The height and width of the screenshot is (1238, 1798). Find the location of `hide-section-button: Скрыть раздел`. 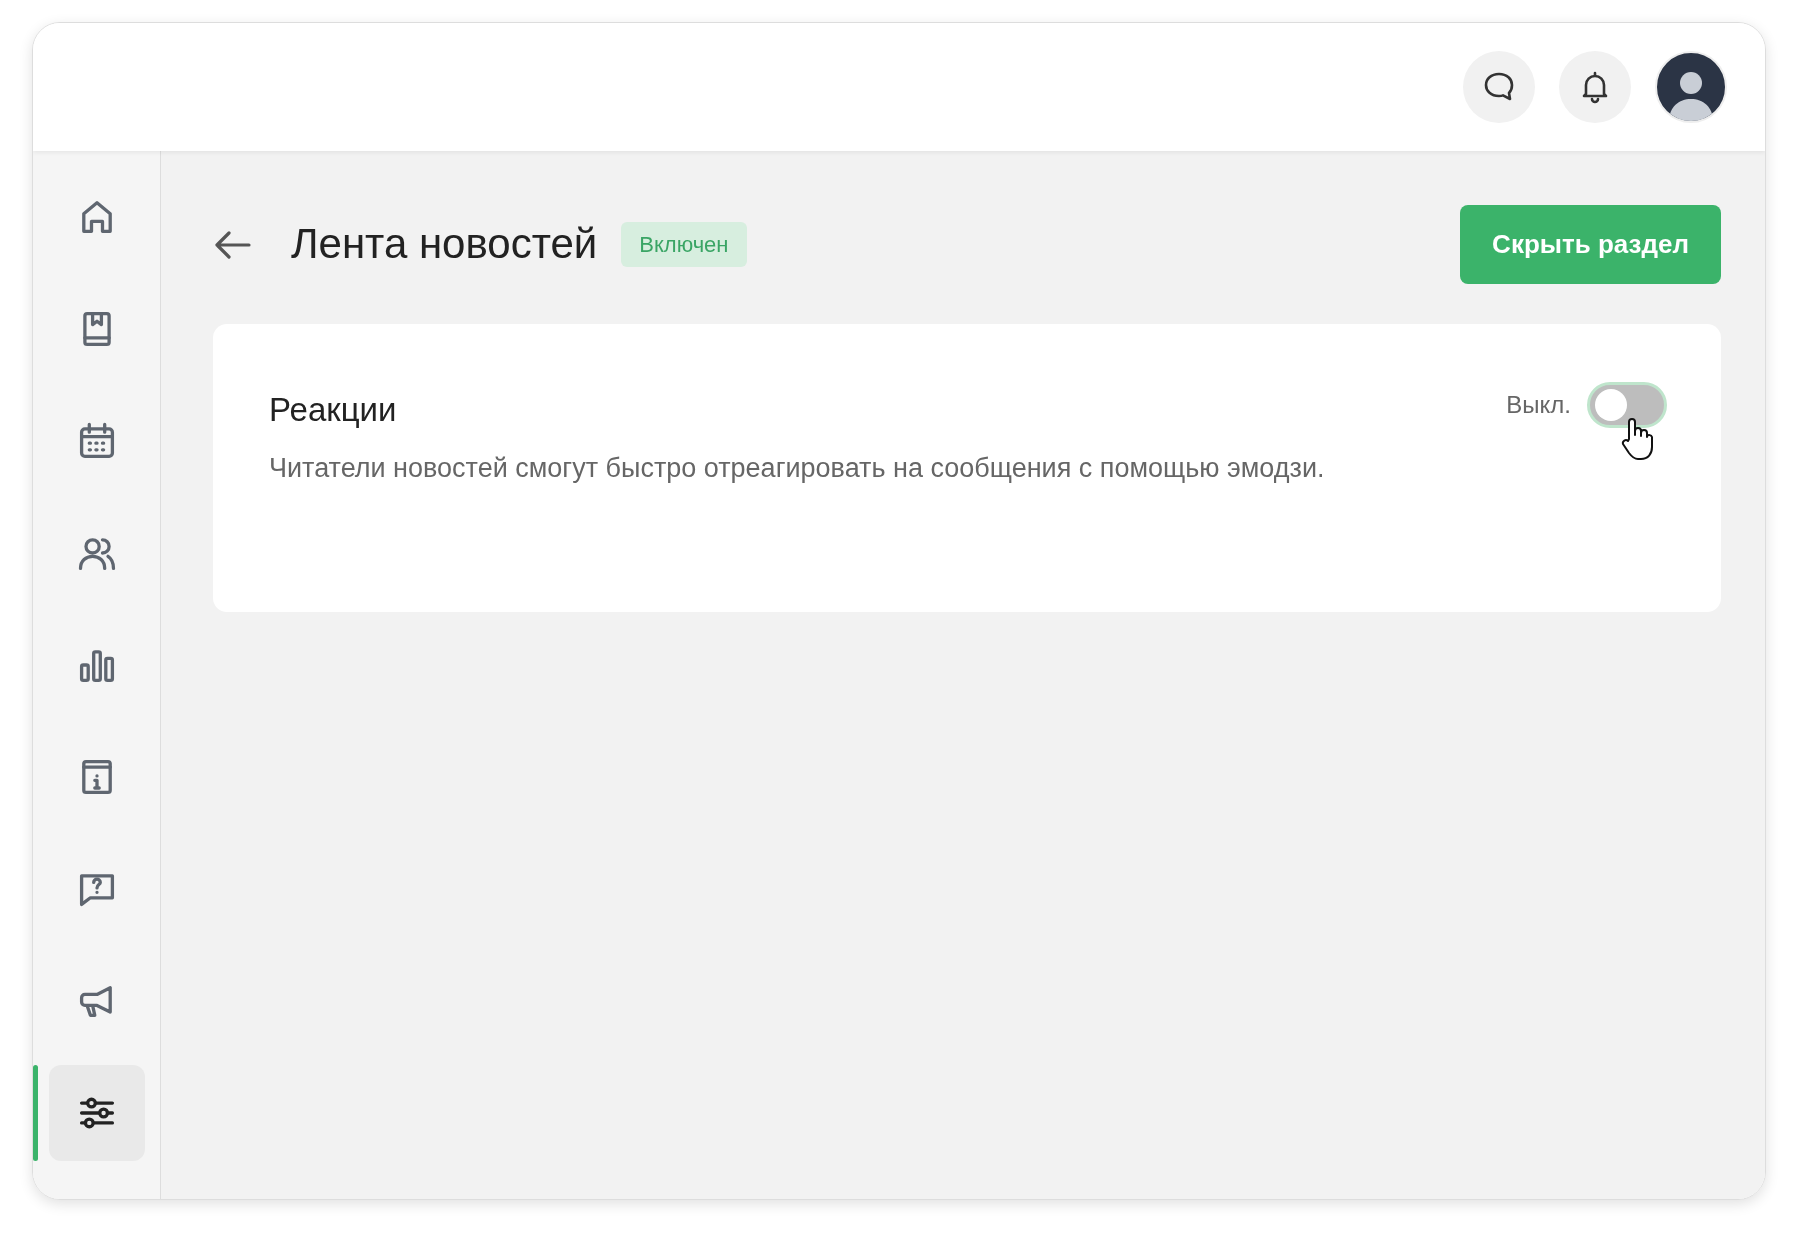

hide-section-button: Скрыть раздел is located at coordinates (1590, 244).